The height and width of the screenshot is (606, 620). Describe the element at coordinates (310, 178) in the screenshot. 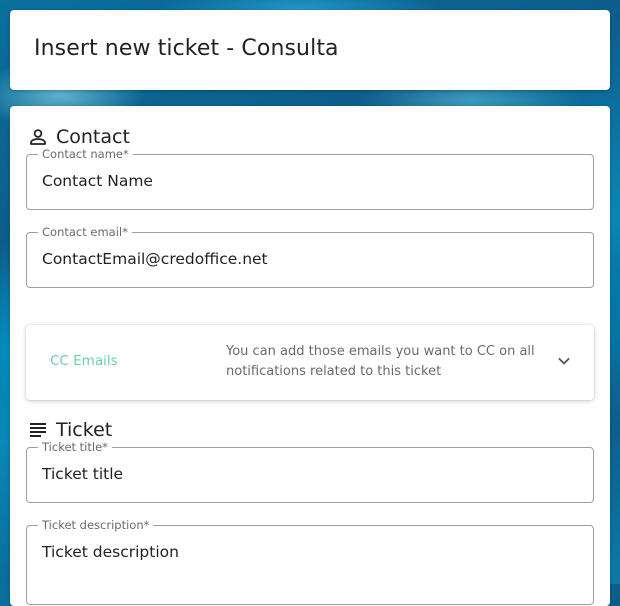

I see `contact-name-field: Contact name* Contact Name` at that location.